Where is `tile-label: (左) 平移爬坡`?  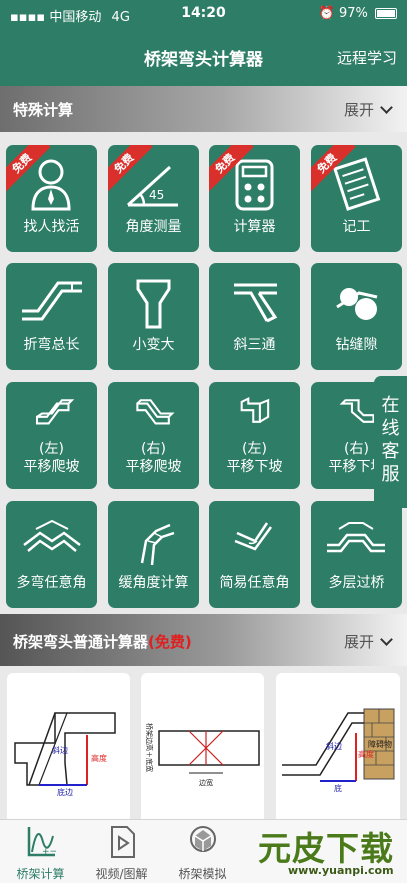
tile-label: (左) 平移爬坡 is located at coordinates (51, 458).